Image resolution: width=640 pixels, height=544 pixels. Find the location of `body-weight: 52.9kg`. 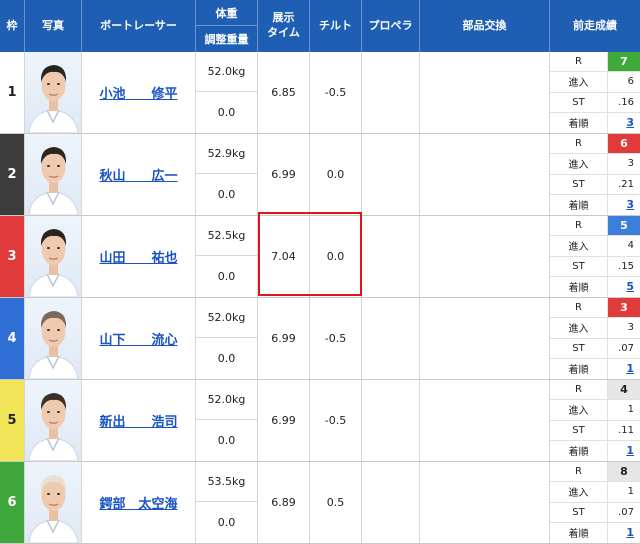

body-weight: 52.9kg is located at coordinates (226, 154).